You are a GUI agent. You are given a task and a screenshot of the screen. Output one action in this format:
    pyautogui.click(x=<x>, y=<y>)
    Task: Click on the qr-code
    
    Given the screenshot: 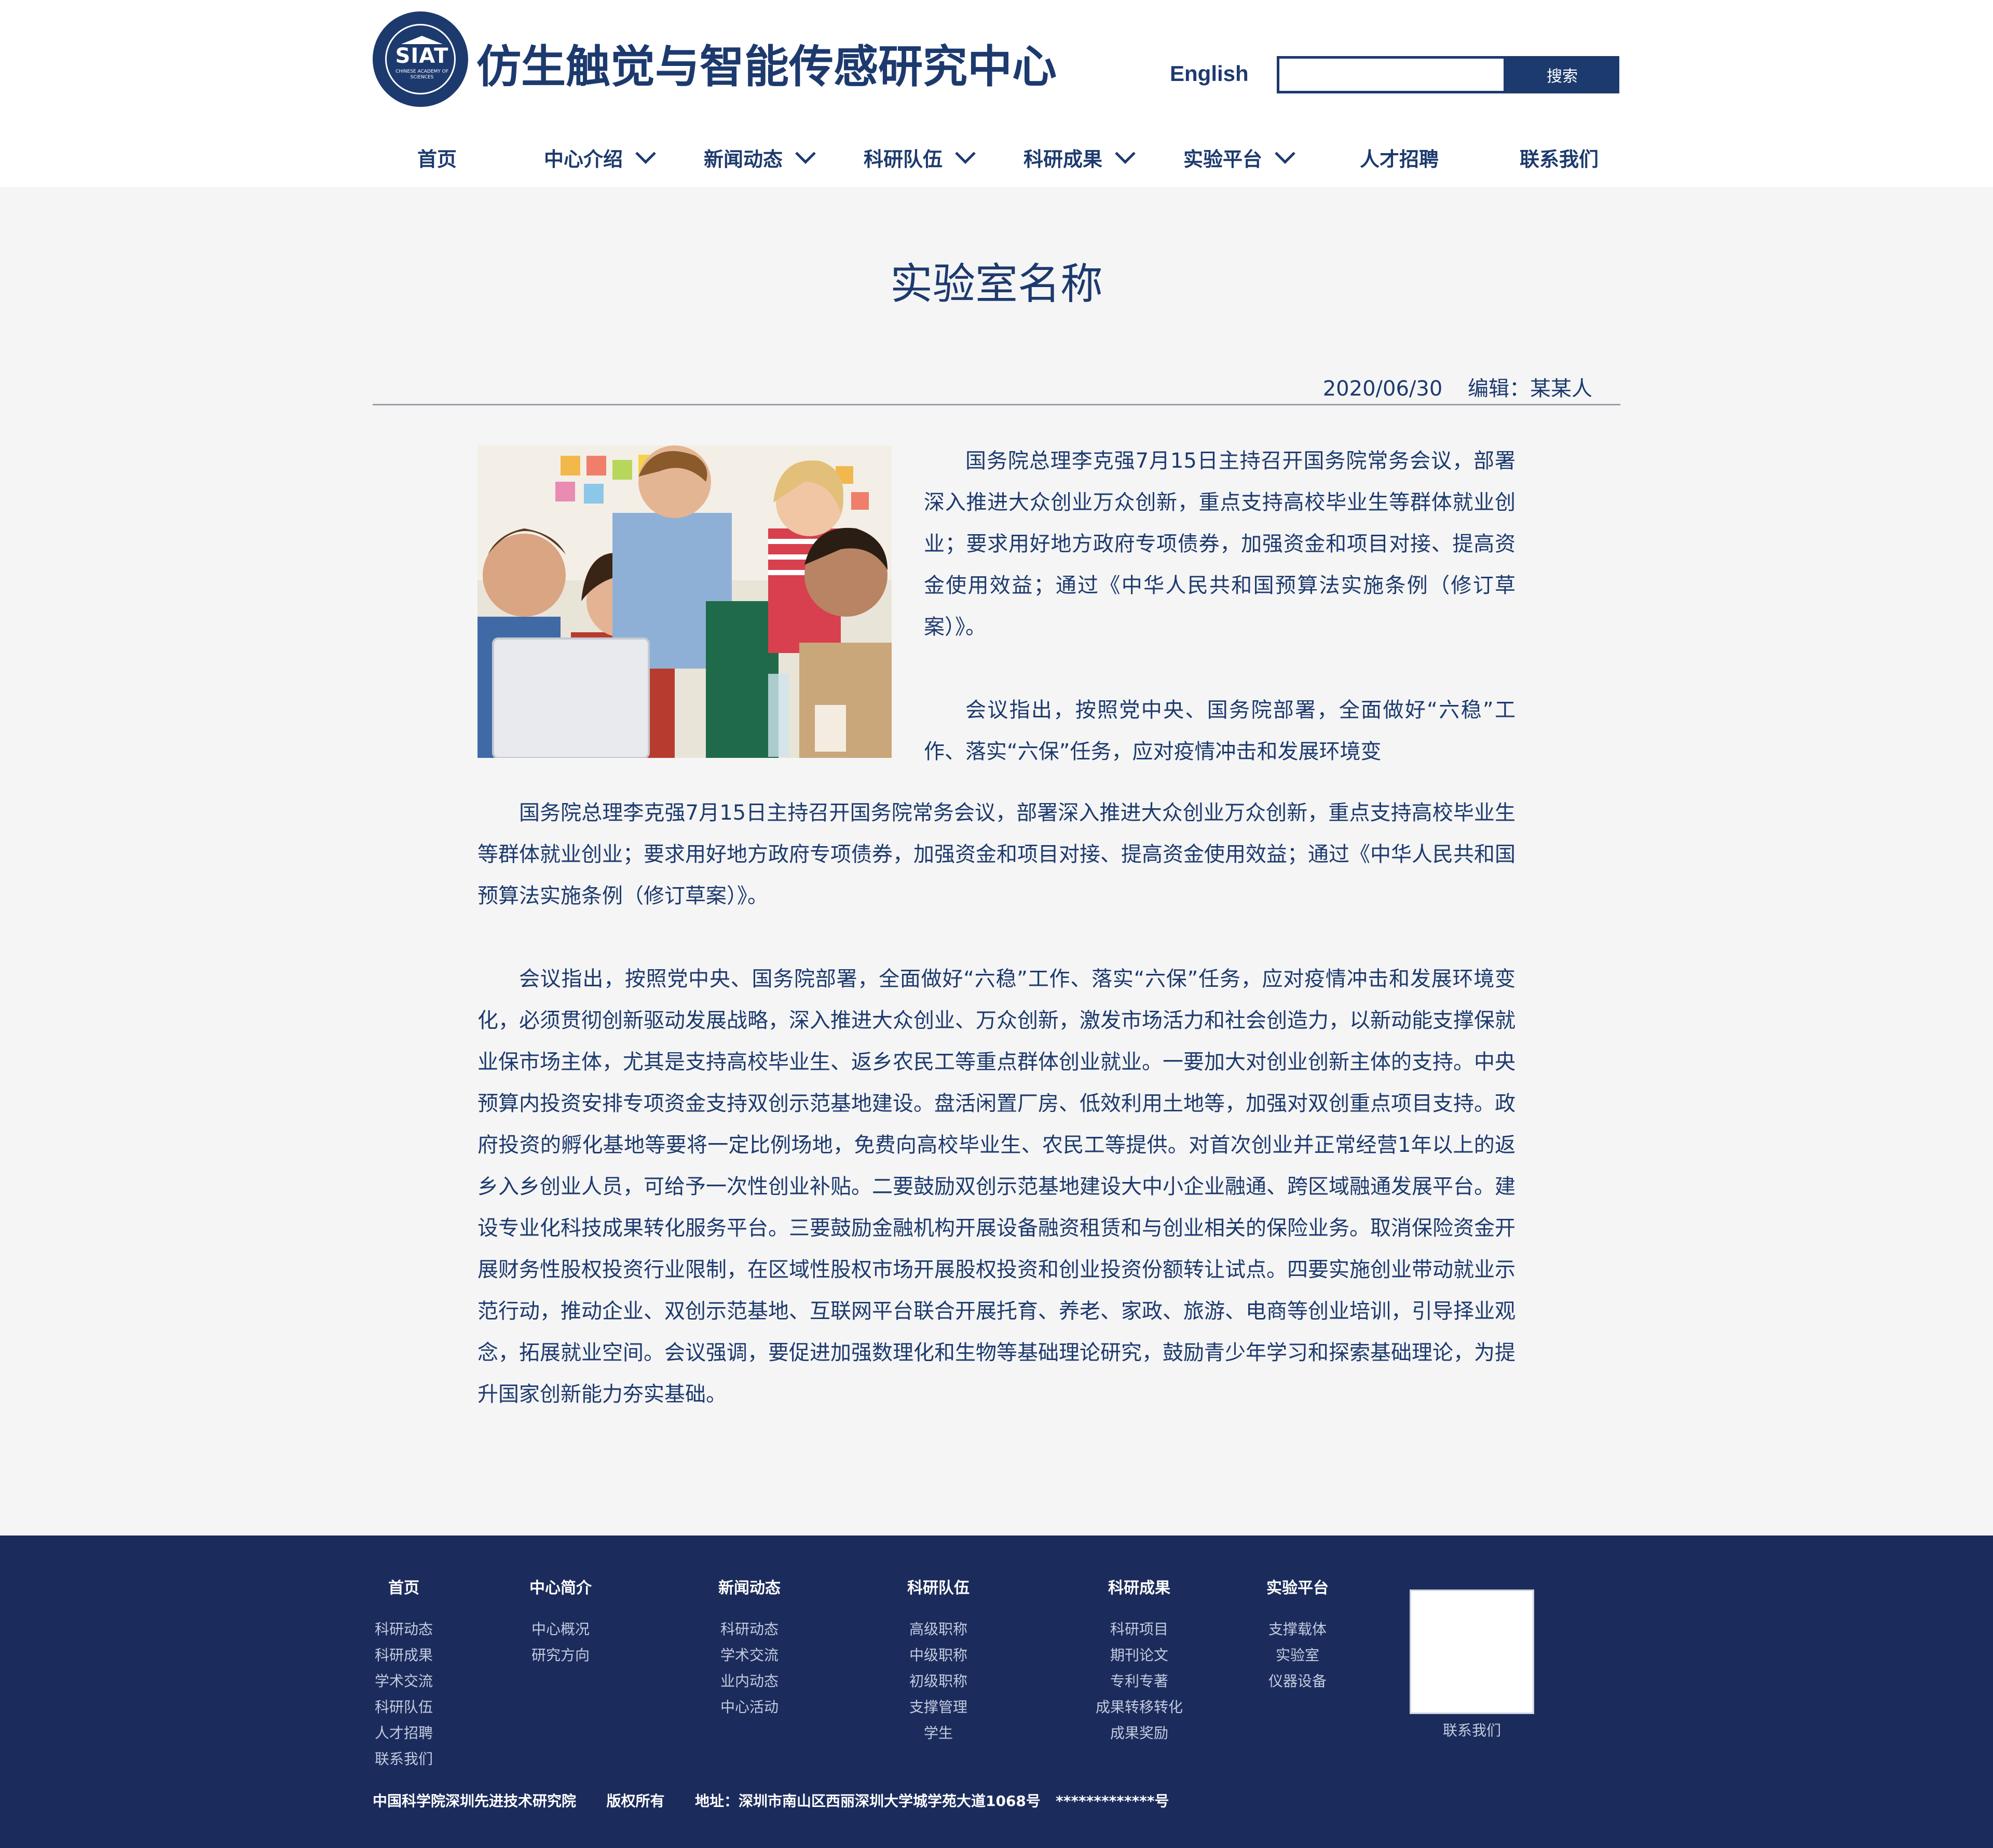 What is the action you would take?
    pyautogui.click(x=1472, y=1651)
    